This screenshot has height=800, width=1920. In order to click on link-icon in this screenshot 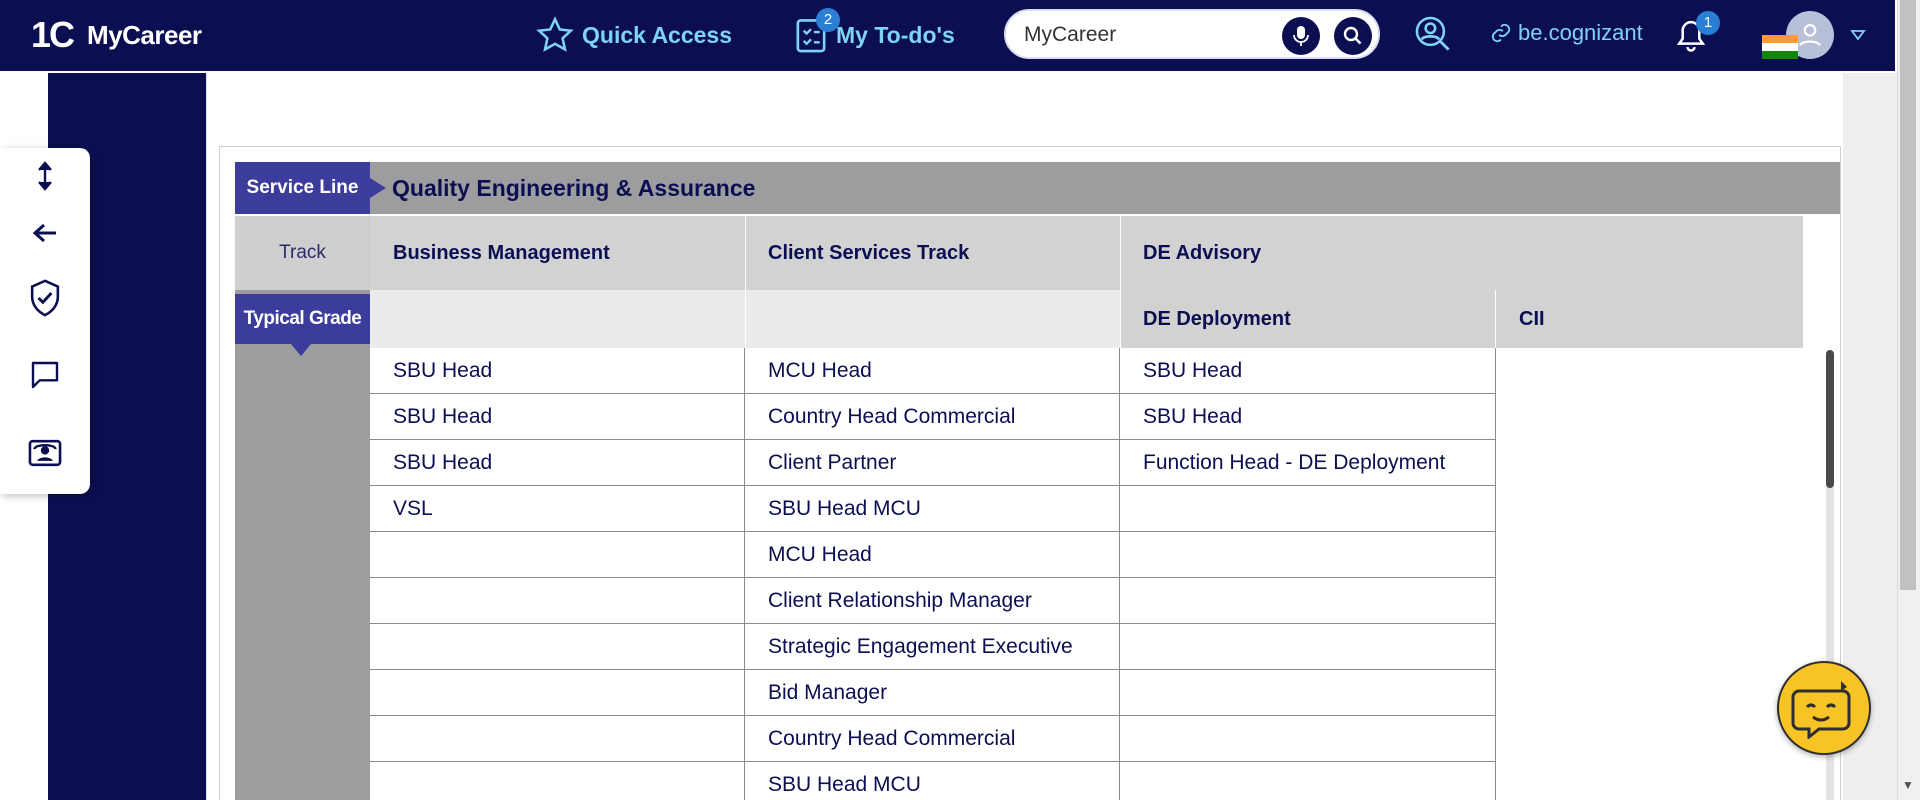, I will do `click(1501, 33)`.